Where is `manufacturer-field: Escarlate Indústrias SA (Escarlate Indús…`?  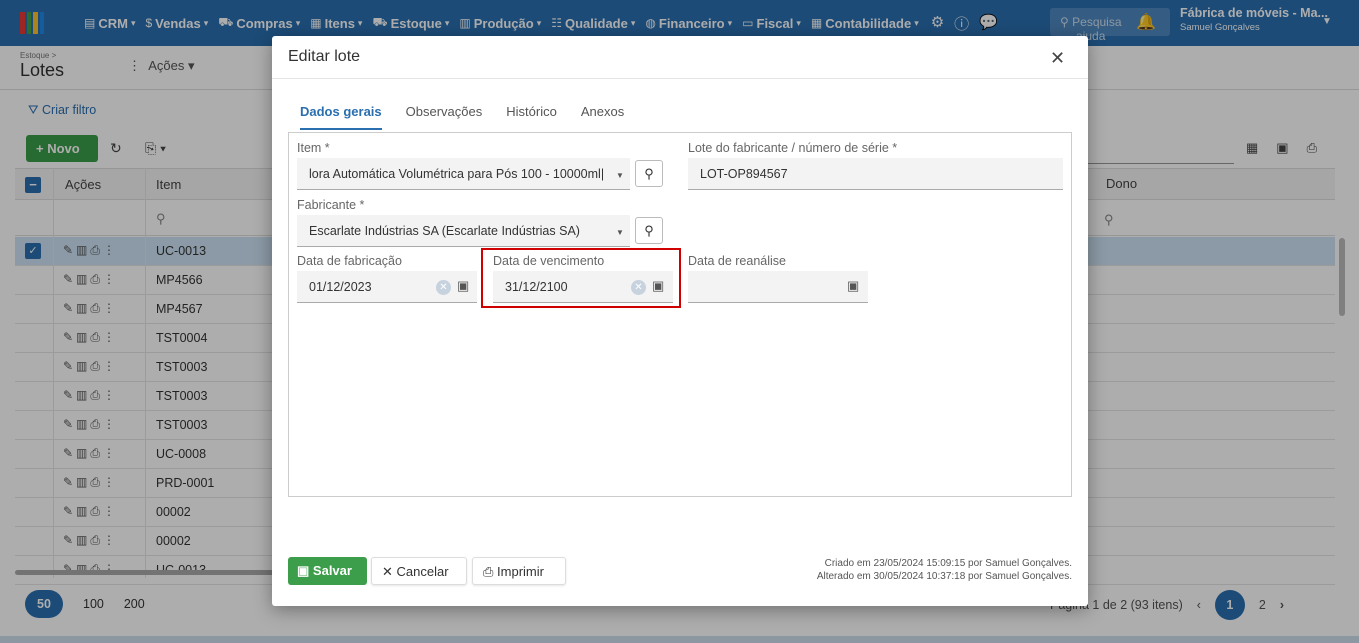
manufacturer-field: Escarlate Indústrias SA (Escarlate Indús… is located at coordinates (463, 231).